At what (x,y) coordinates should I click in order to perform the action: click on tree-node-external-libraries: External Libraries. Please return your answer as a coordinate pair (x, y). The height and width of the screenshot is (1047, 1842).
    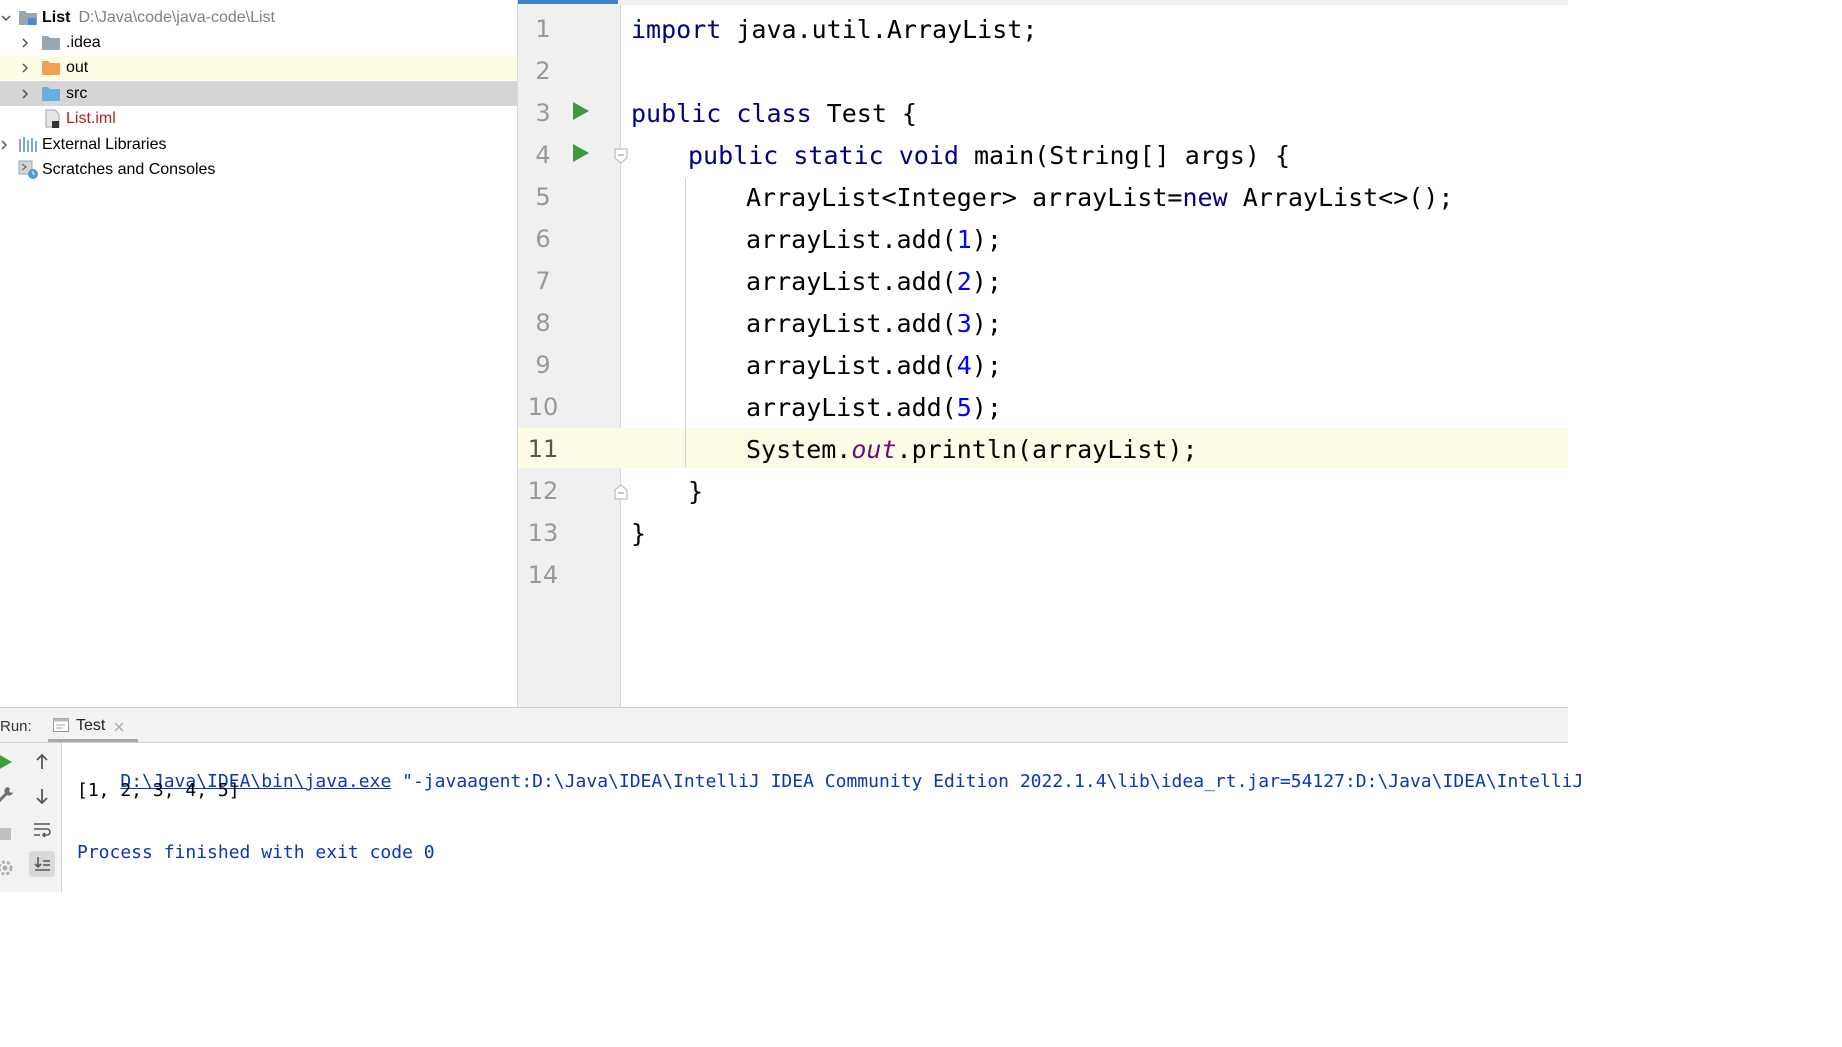
    Looking at the image, I should click on (258, 144).